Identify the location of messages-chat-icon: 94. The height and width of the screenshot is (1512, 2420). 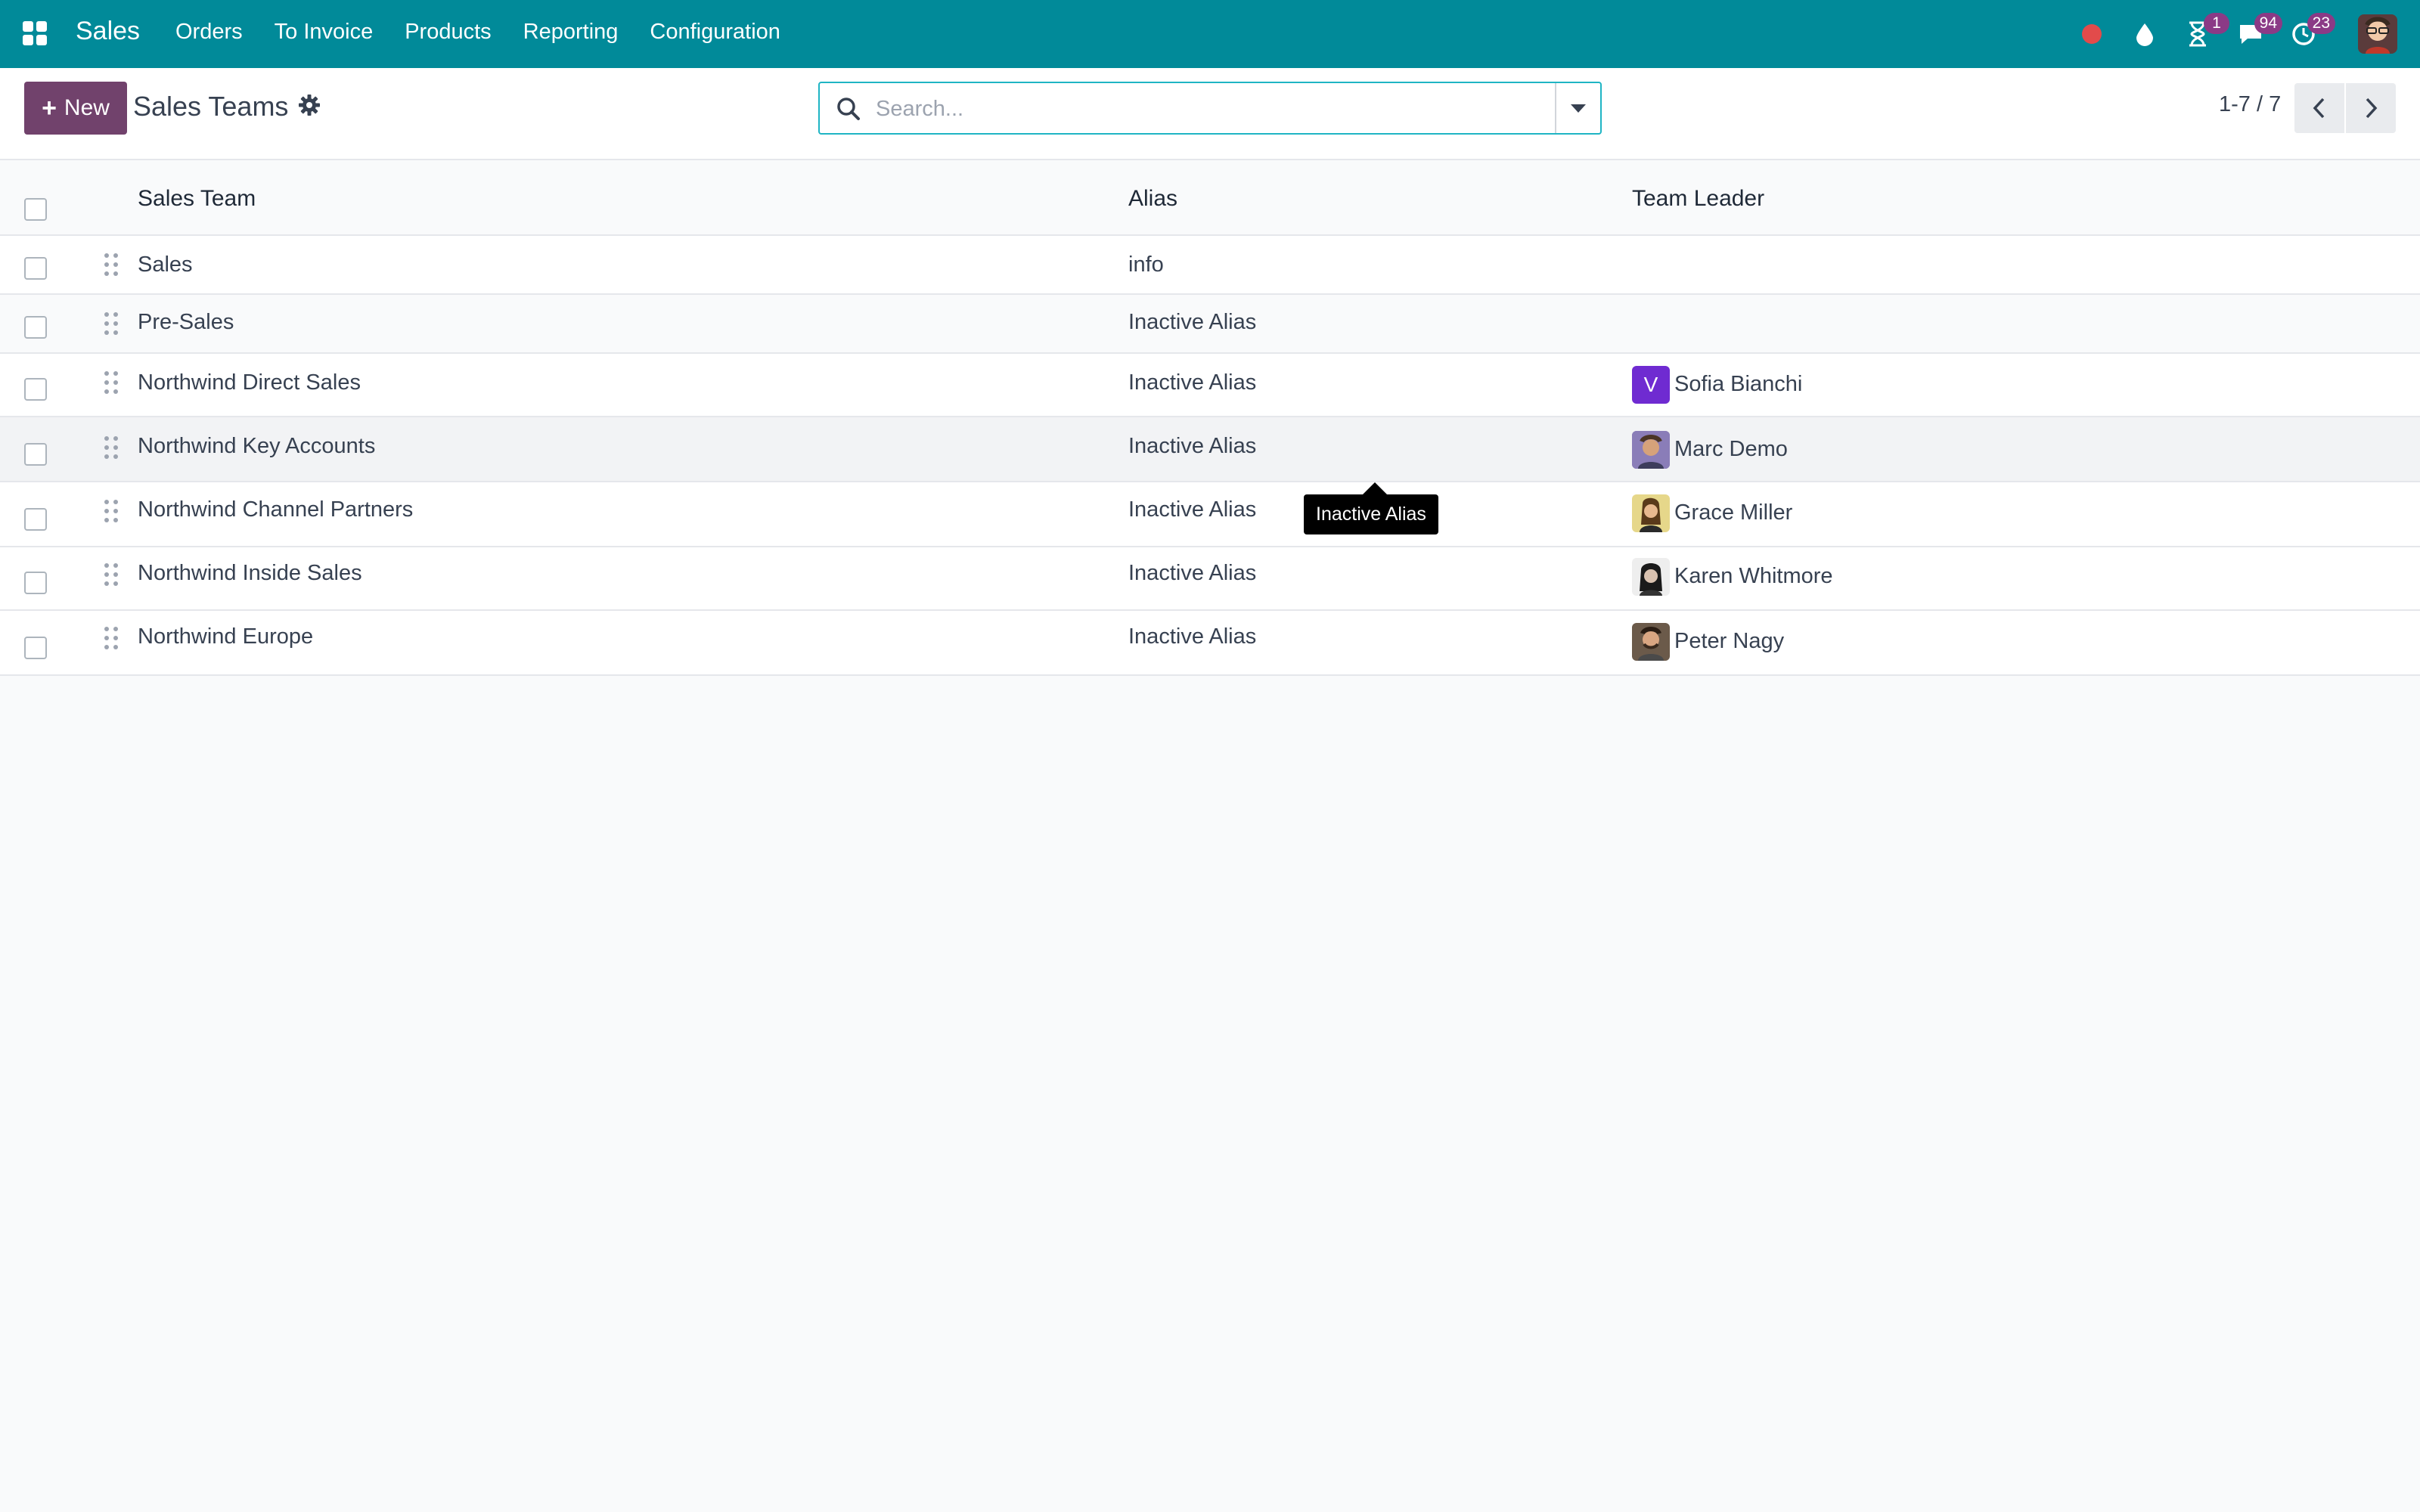
(2258, 32).